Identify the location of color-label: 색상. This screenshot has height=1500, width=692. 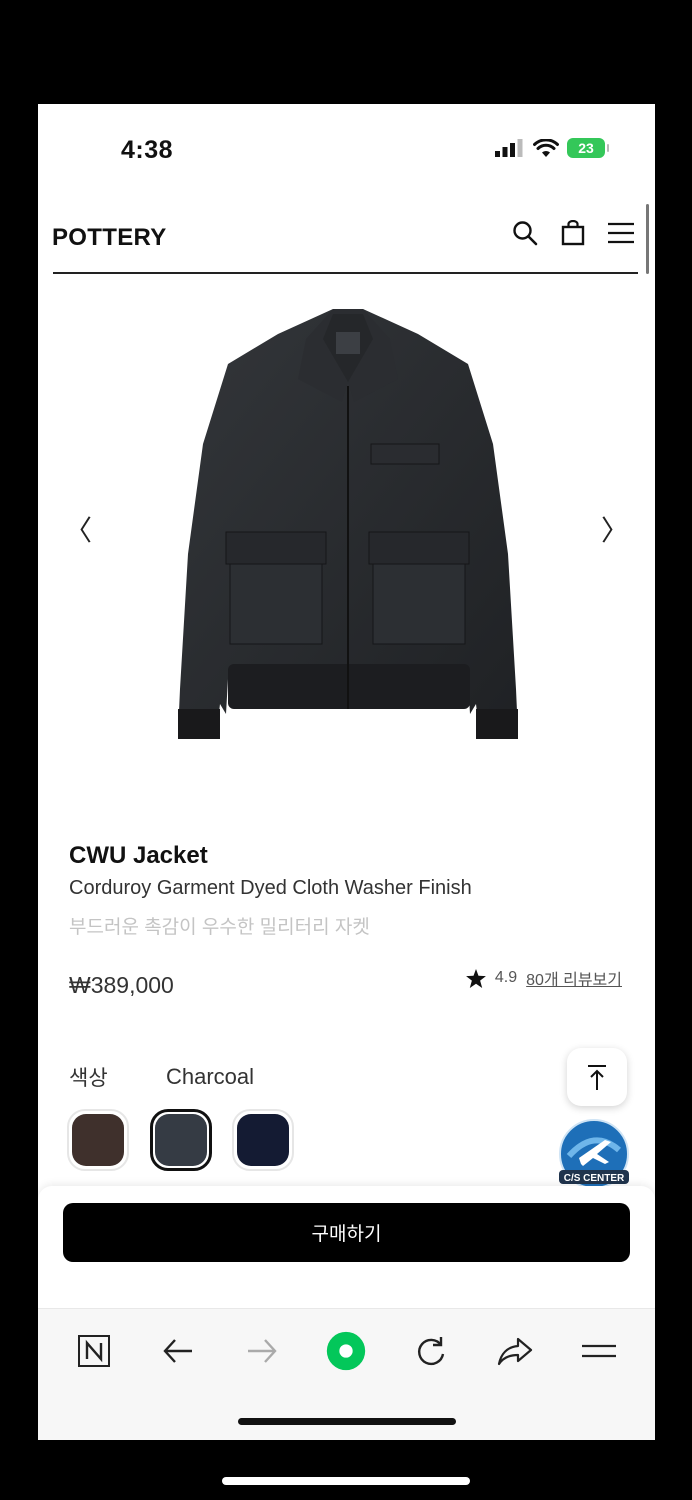
(88, 1078).